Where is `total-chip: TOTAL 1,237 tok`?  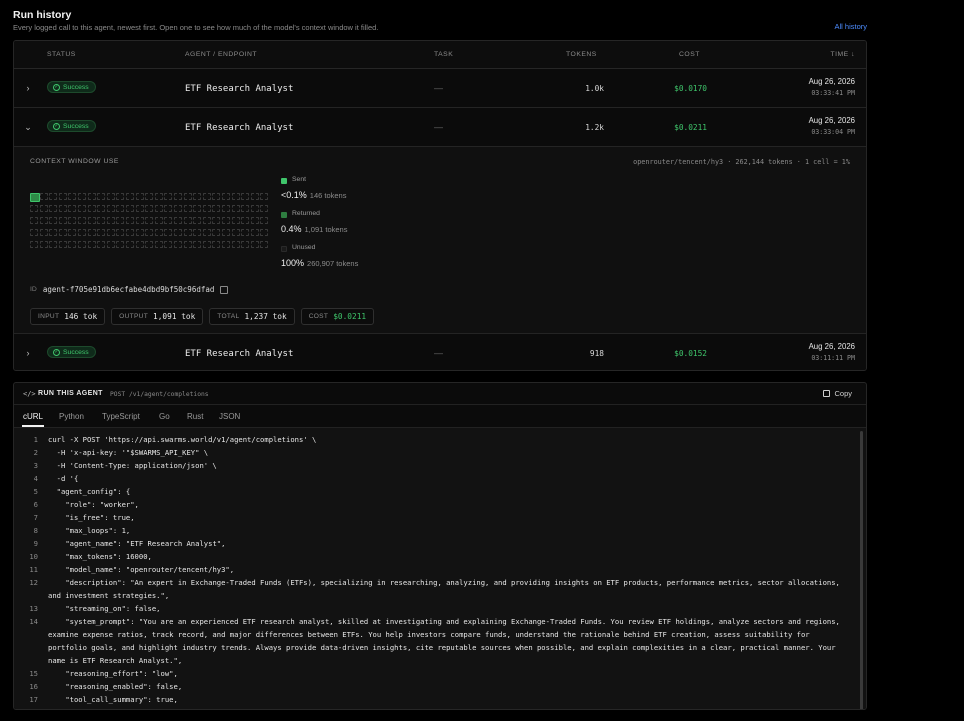 total-chip: TOTAL 1,237 tok is located at coordinates (252, 316).